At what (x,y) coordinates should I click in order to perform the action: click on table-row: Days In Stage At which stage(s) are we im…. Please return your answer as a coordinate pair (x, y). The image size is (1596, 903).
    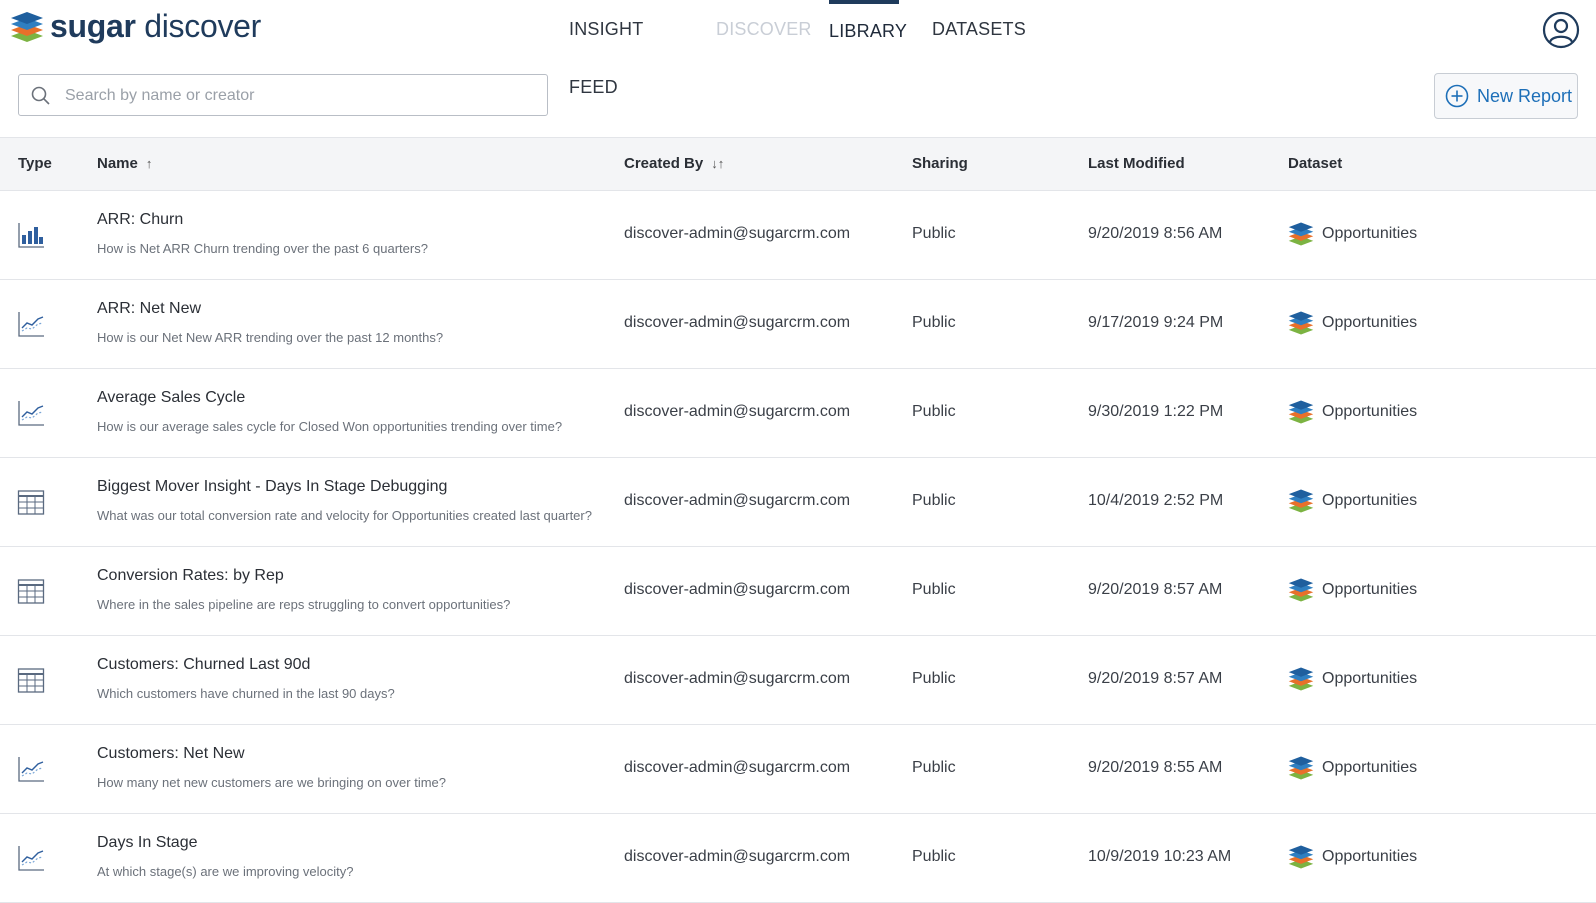
    Looking at the image, I should click on (798, 858).